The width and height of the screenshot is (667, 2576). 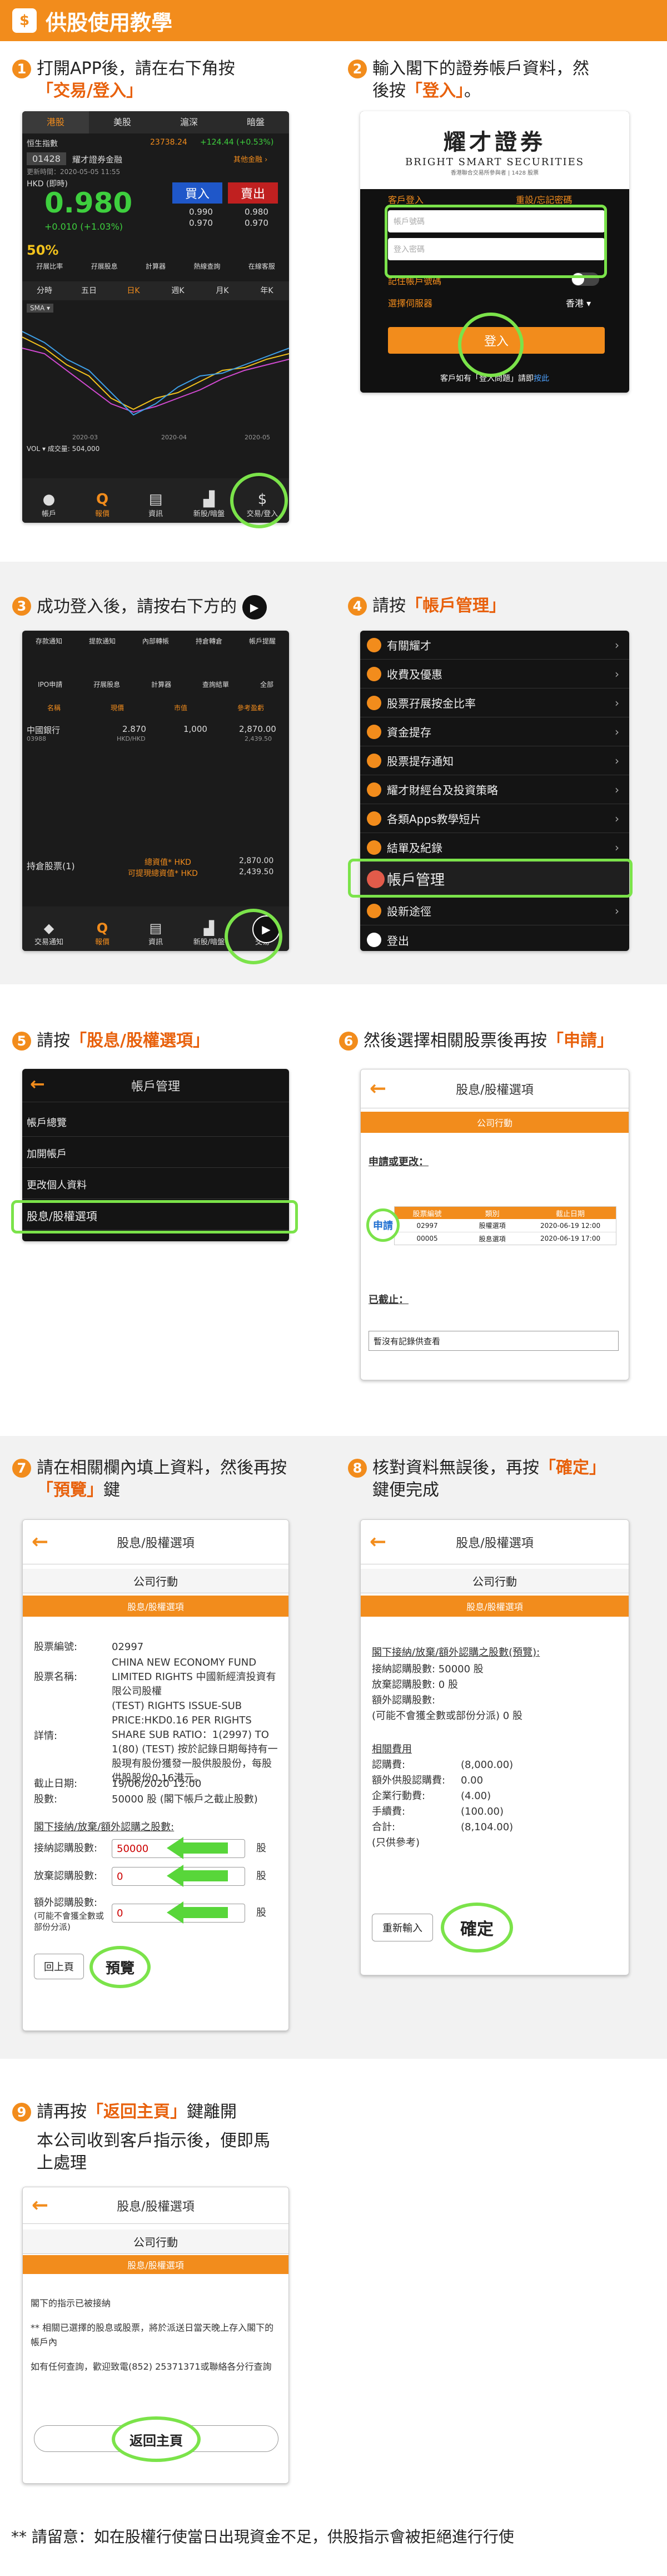 I want to click on preview-line: 放棄認購股數: 0 股, so click(x=415, y=1685).